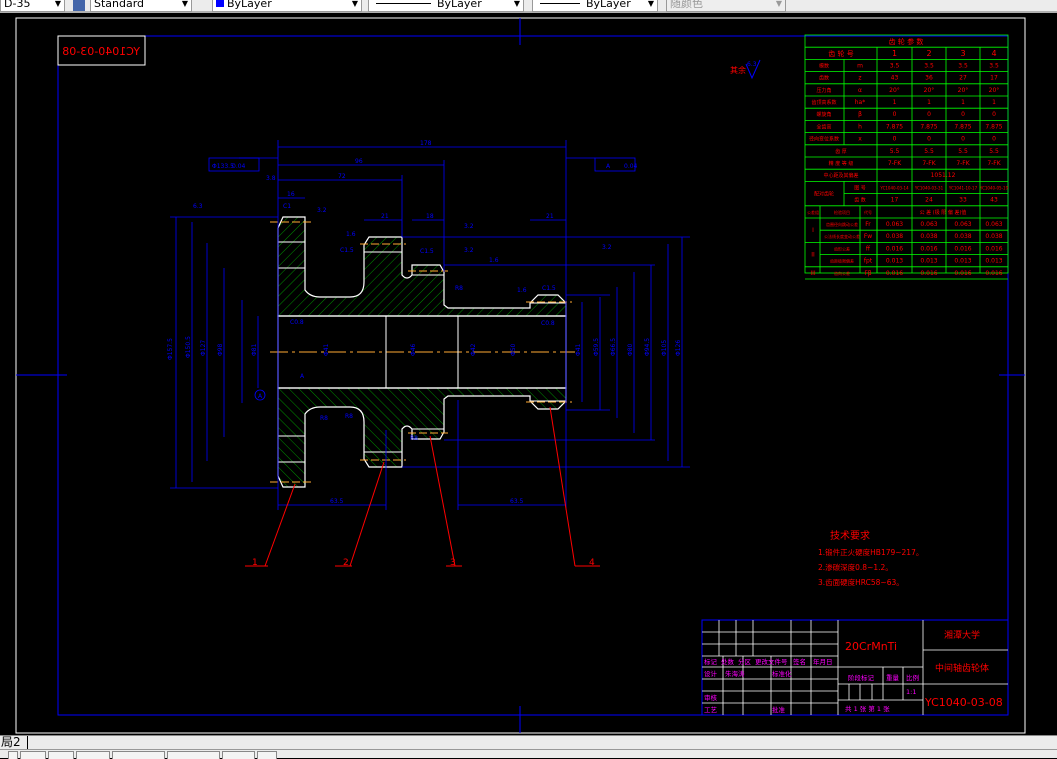 Image resolution: width=1057 pixels, height=759 pixels. Describe the element at coordinates (929, 78) in the screenshot. I see `table-cell: 36` at that location.